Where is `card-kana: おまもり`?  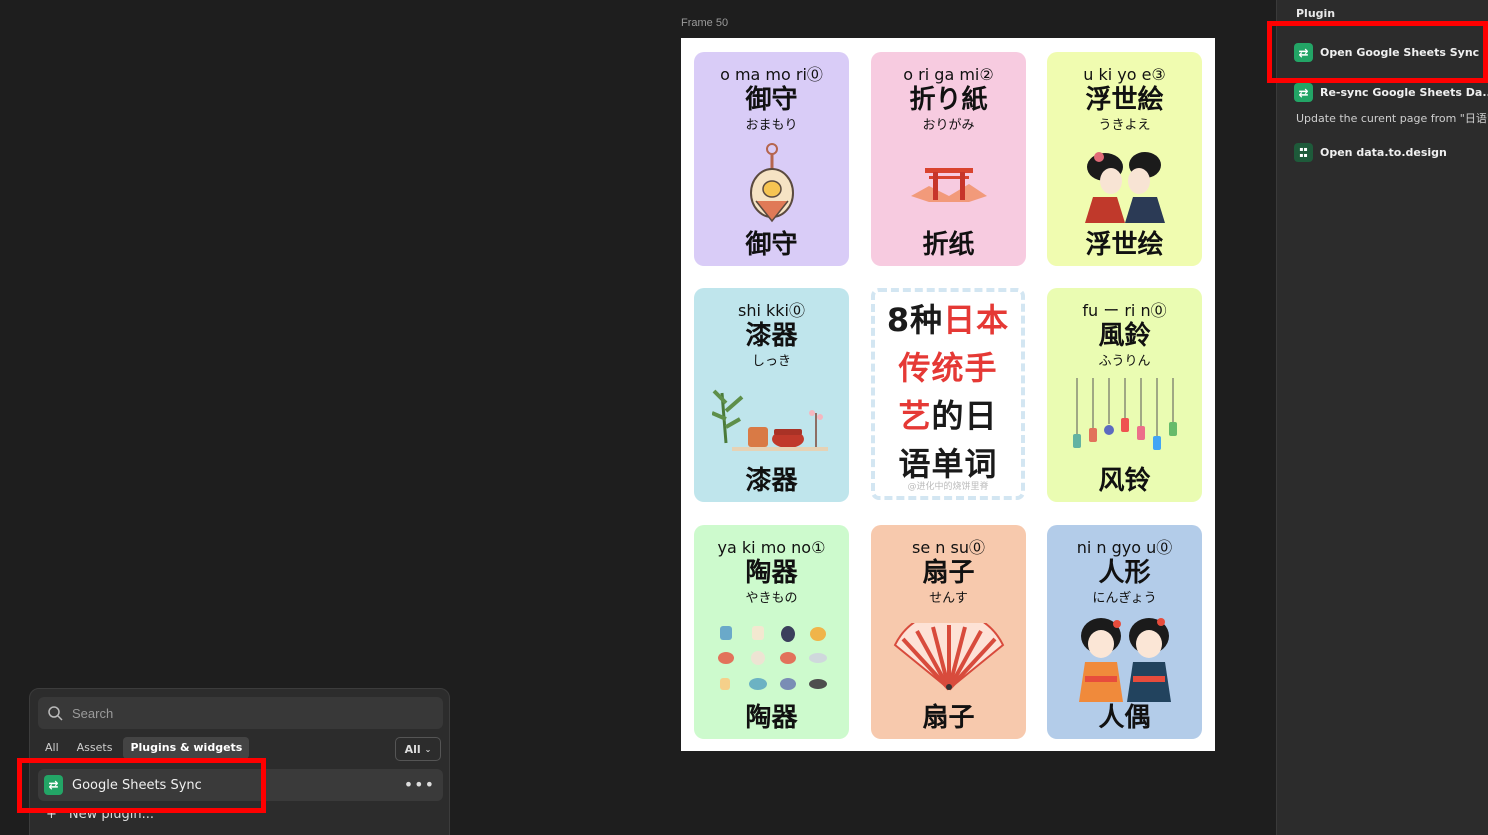
card-kana: おまもり is located at coordinates (771, 125).